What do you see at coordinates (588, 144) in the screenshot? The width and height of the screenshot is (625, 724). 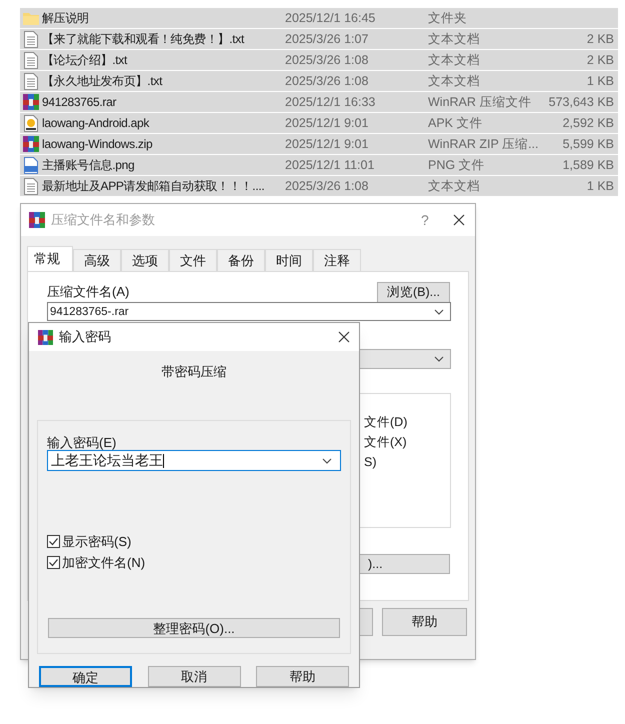 I see `file-size: 5,599 KB` at bounding box center [588, 144].